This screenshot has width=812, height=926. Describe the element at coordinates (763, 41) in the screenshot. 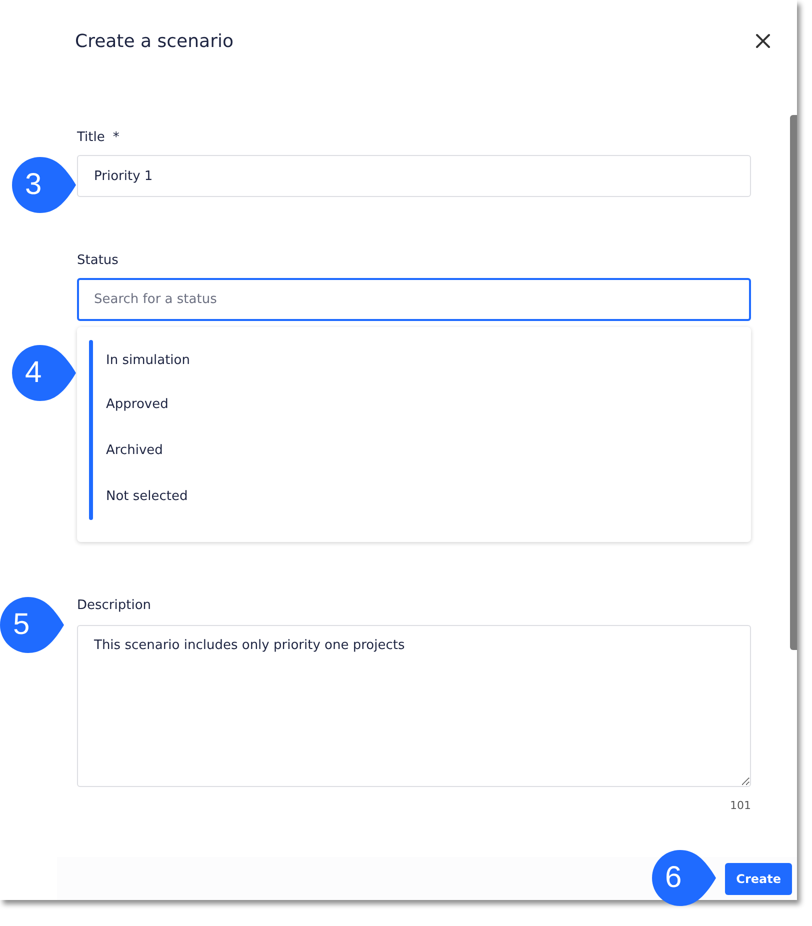

I see `close-icon` at that location.